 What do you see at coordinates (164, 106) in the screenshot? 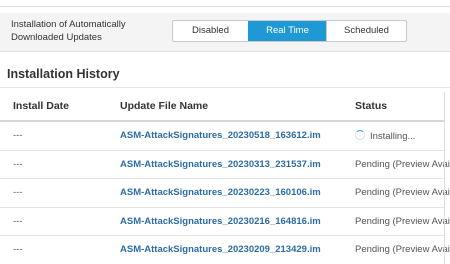
I see `column-header-update-file-name: Update File Name` at bounding box center [164, 106].